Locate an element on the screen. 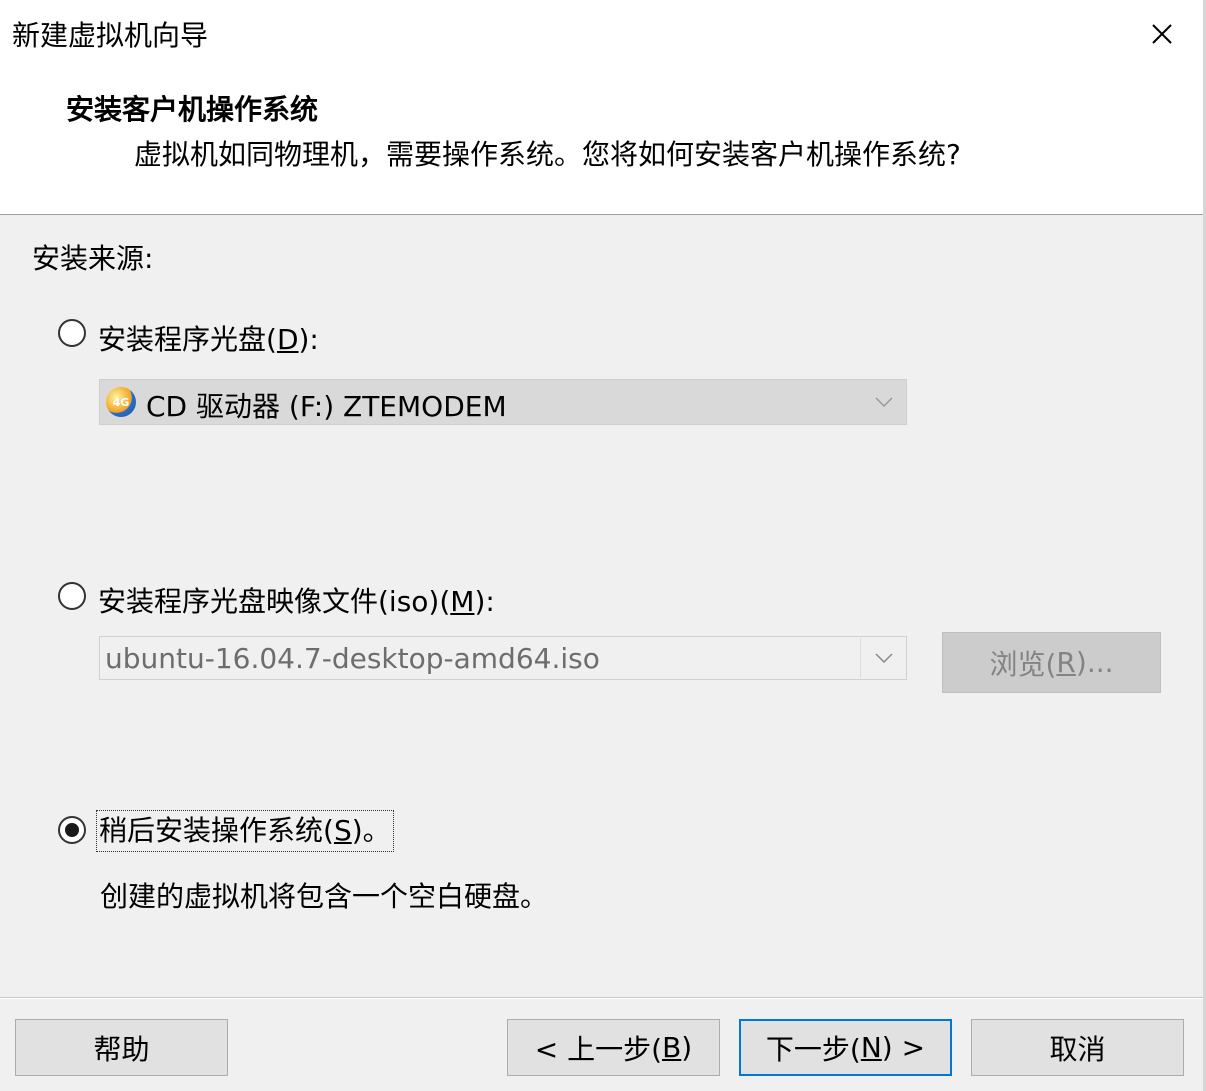 The height and width of the screenshot is (1091, 1206). install-later-label: 稍后安装操作系统(S)。 is located at coordinates (245, 831).